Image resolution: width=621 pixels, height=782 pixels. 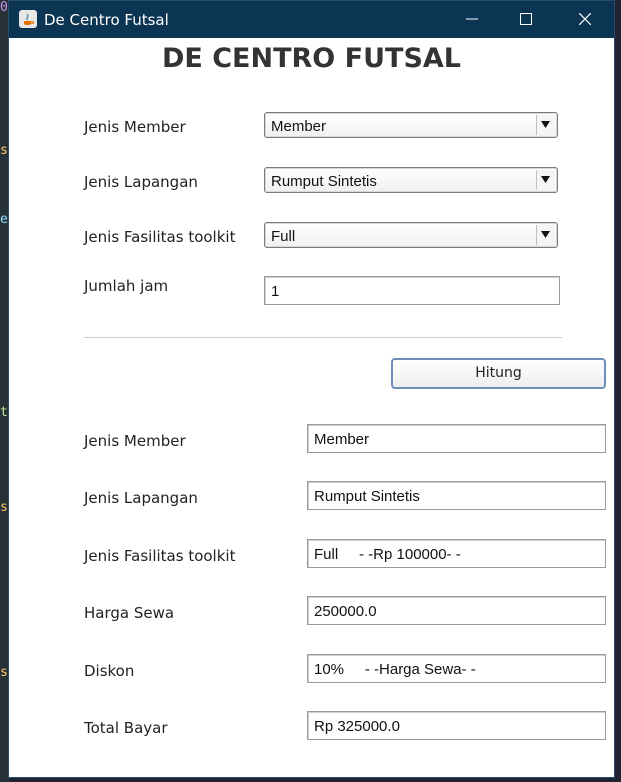 I want to click on diskon-label: Diskon, so click(x=109, y=671).